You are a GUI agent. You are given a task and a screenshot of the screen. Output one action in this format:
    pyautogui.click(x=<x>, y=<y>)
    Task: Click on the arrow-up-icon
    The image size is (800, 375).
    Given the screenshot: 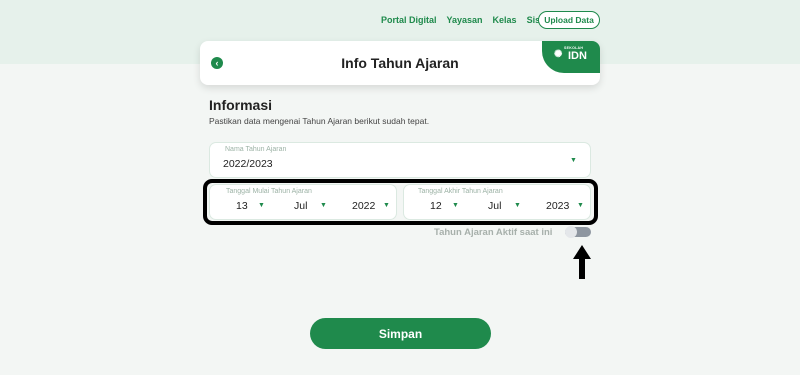 What is the action you would take?
    pyautogui.click(x=582, y=262)
    